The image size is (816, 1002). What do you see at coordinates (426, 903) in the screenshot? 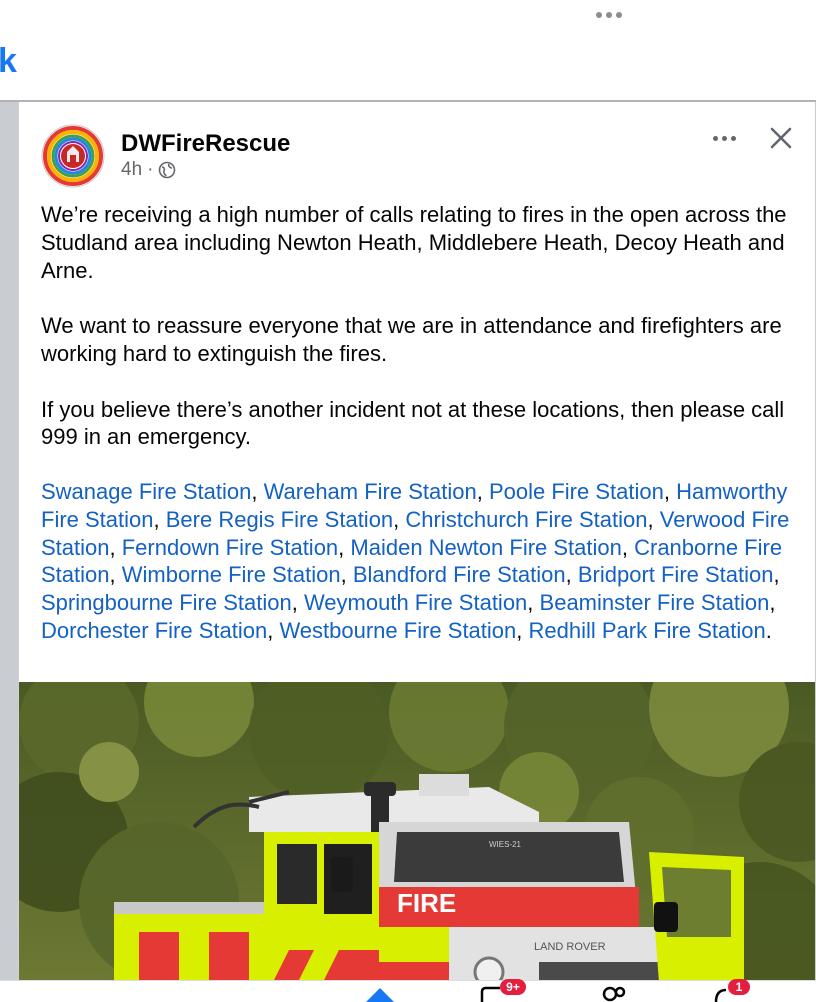
I see `fire-lettering: FIRE` at bounding box center [426, 903].